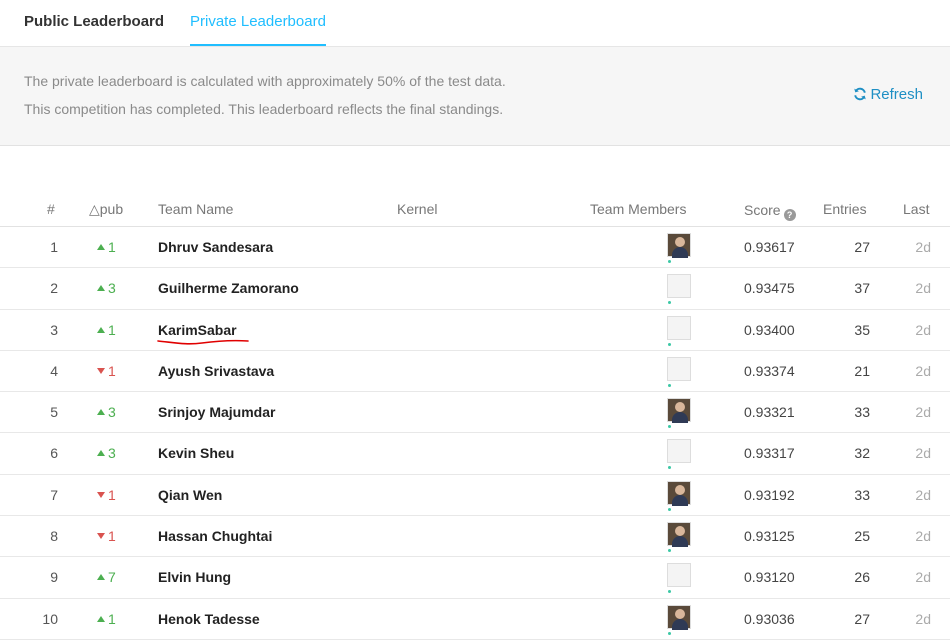 Image resolution: width=950 pixels, height=640 pixels. Describe the element at coordinates (209, 619) in the screenshot. I see `team-name-link: Henok Tadesse` at that location.